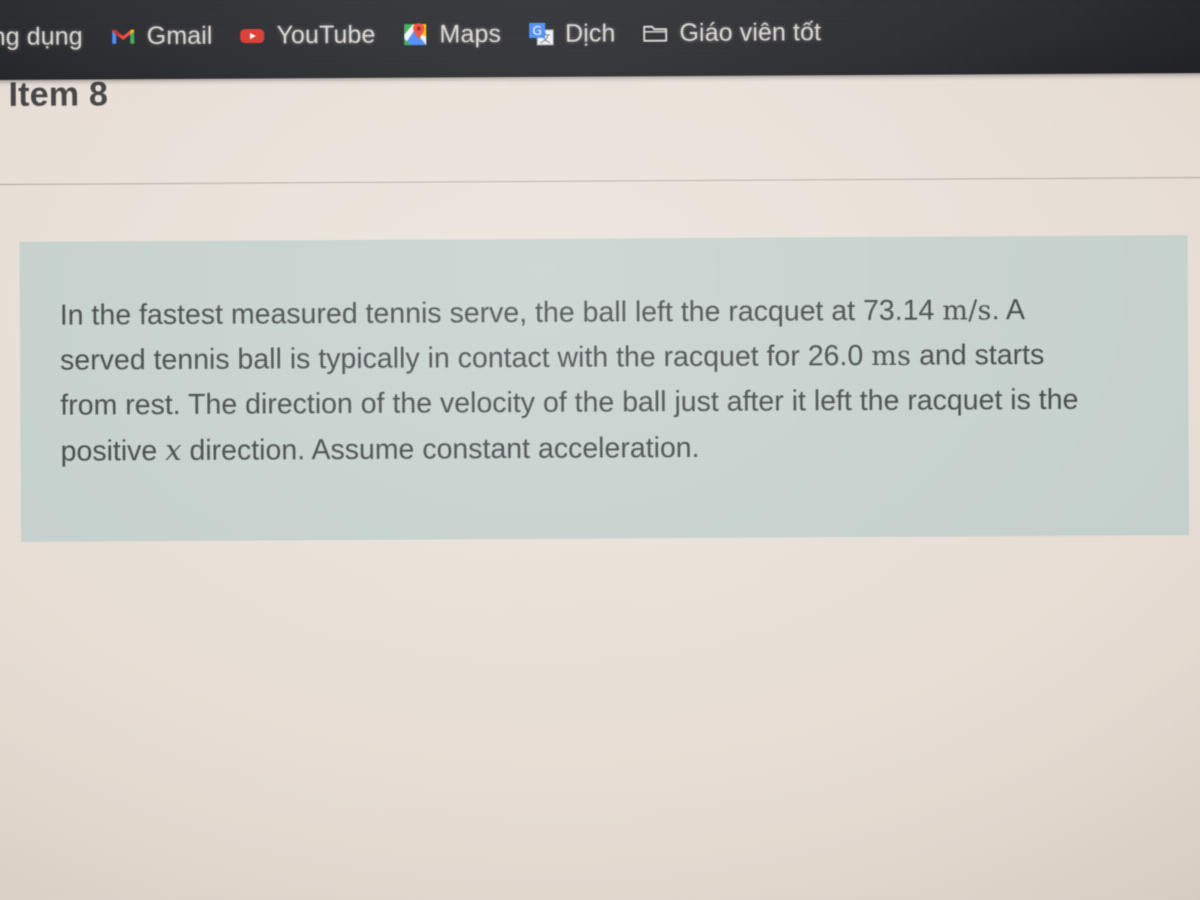  Describe the element at coordinates (655, 33) in the screenshot. I see `folder-icon` at that location.